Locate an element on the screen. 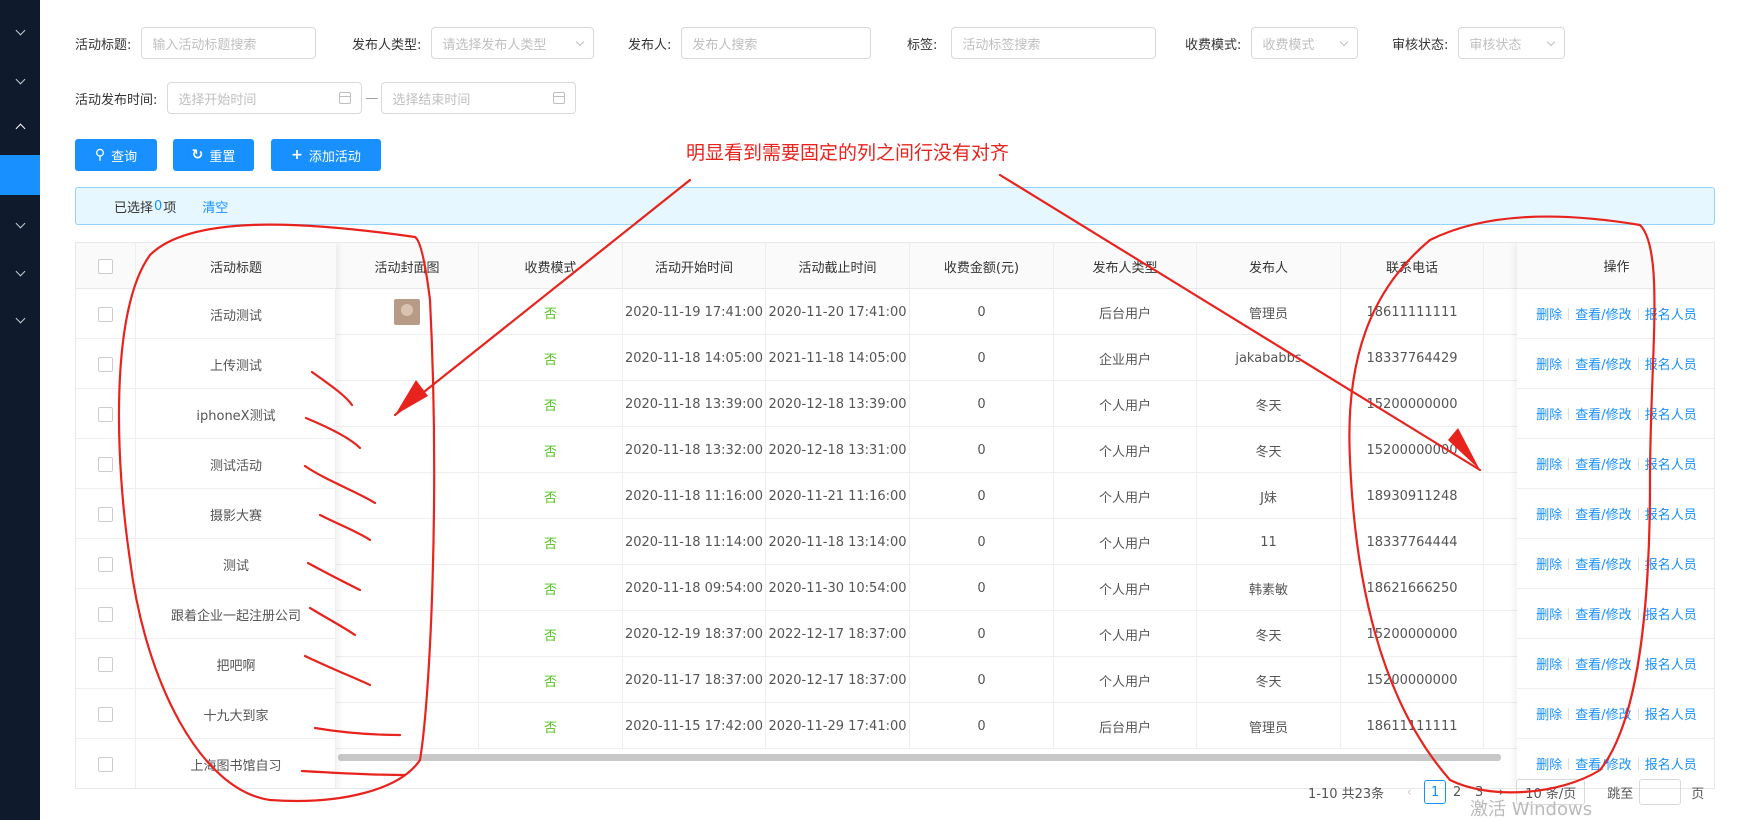  start-time-cell: 2020-11-18 11:14:00 is located at coordinates (694, 542).